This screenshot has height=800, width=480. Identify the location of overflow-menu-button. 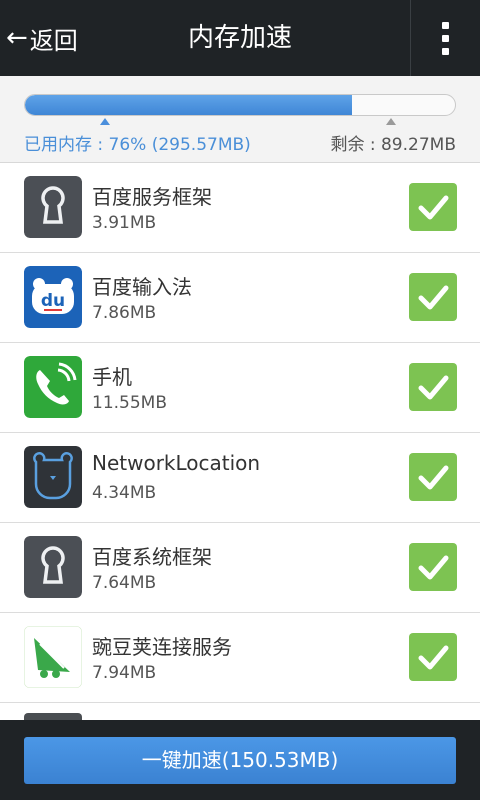
(445, 38).